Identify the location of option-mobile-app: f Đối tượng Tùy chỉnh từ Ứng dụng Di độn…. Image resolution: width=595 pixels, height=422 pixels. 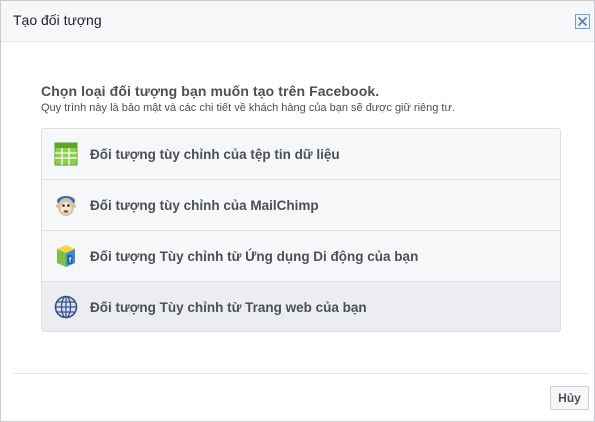
(301, 256).